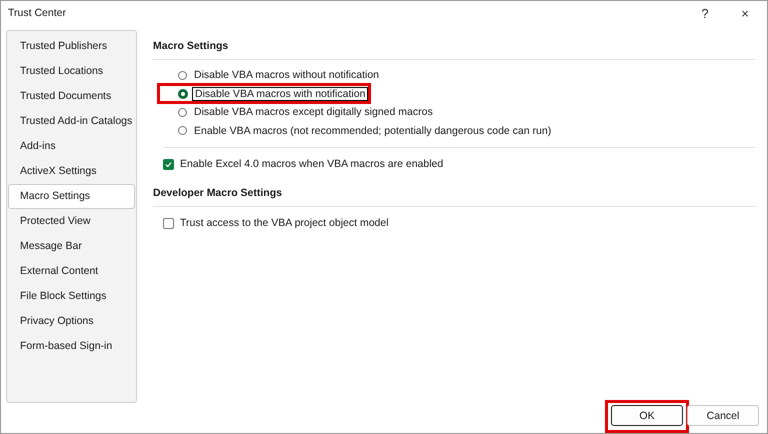 The height and width of the screenshot is (434, 768). Describe the element at coordinates (312, 164) in the screenshot. I see `checkbox-label: Enable Excel 4.0 macros when VBA macros are enabled` at that location.